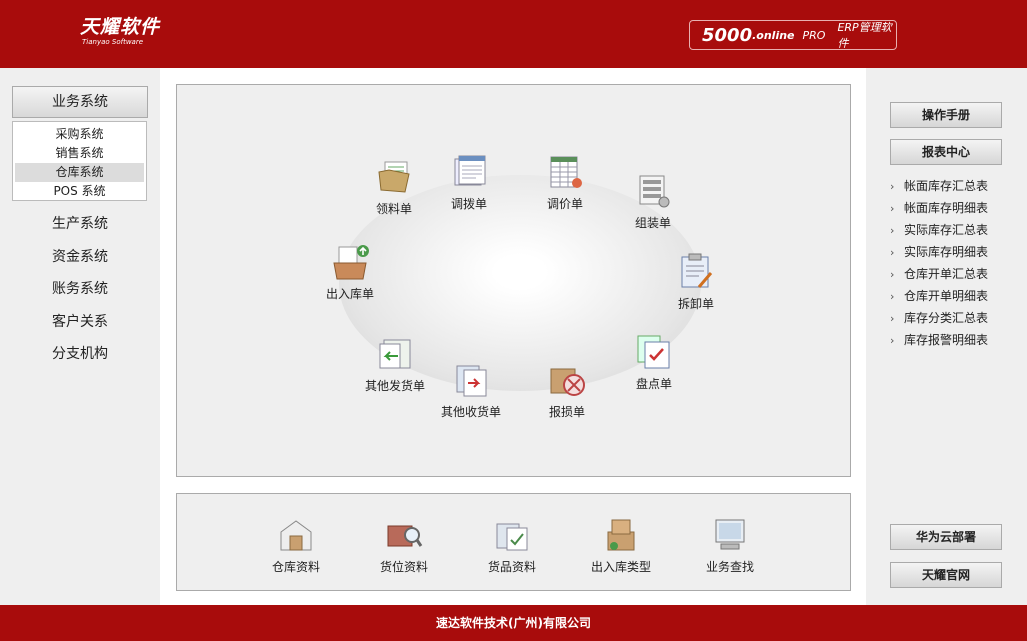 The height and width of the screenshot is (641, 1027). I want to click on report-link: › 实际库存汇总表, so click(955, 231).